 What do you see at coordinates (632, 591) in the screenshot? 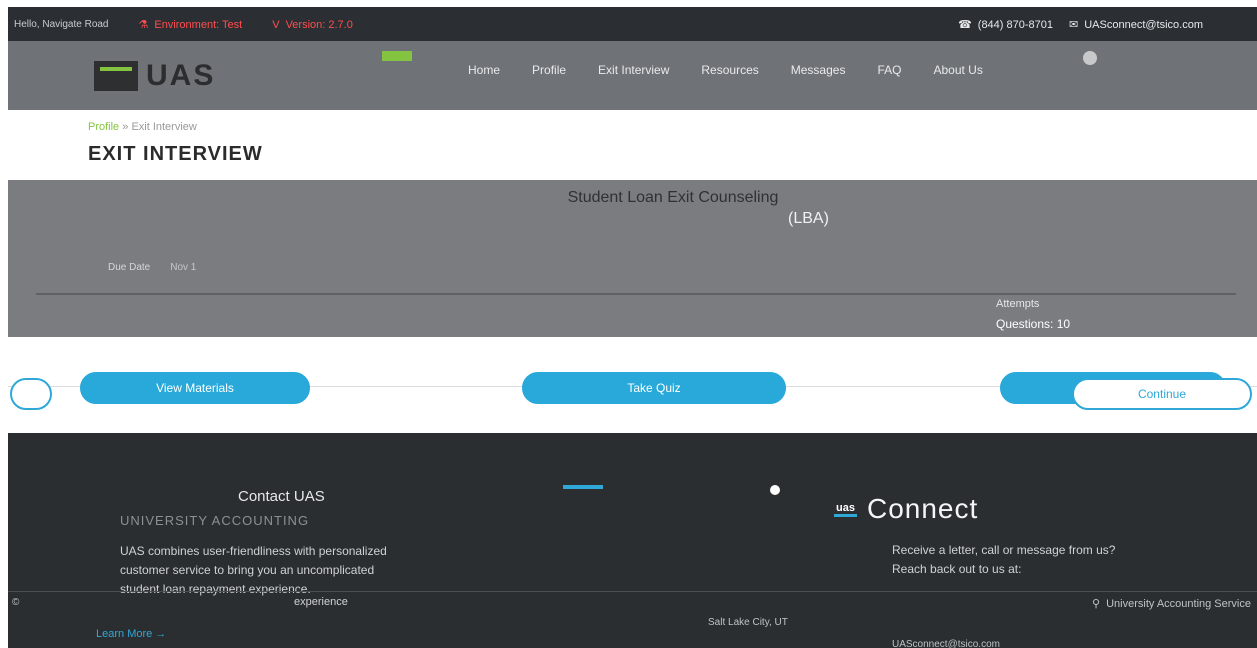
I see `footer-divider` at bounding box center [632, 591].